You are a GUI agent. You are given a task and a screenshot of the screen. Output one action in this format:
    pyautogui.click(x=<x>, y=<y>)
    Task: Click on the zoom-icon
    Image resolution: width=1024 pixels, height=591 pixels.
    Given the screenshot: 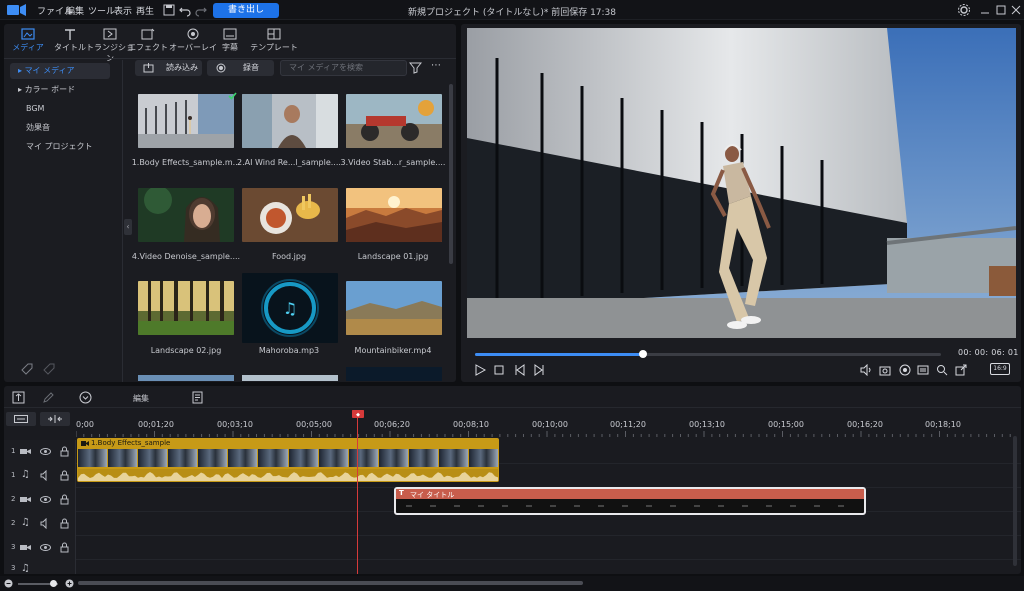 What is the action you would take?
    pyautogui.click(x=942, y=370)
    